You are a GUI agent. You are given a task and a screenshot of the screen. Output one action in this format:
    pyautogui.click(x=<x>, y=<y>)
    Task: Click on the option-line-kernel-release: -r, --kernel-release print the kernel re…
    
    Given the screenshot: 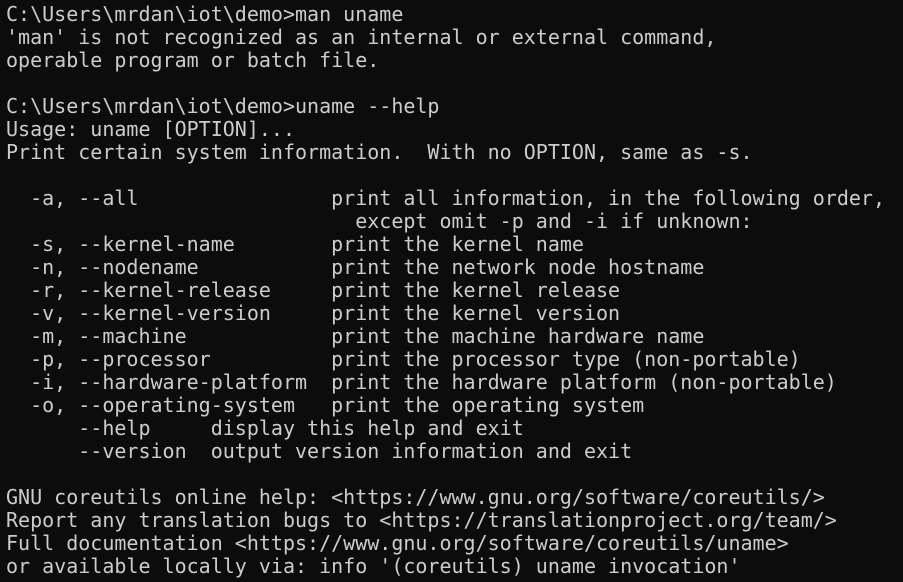 What is the action you would take?
    pyautogui.click(x=313, y=290)
    